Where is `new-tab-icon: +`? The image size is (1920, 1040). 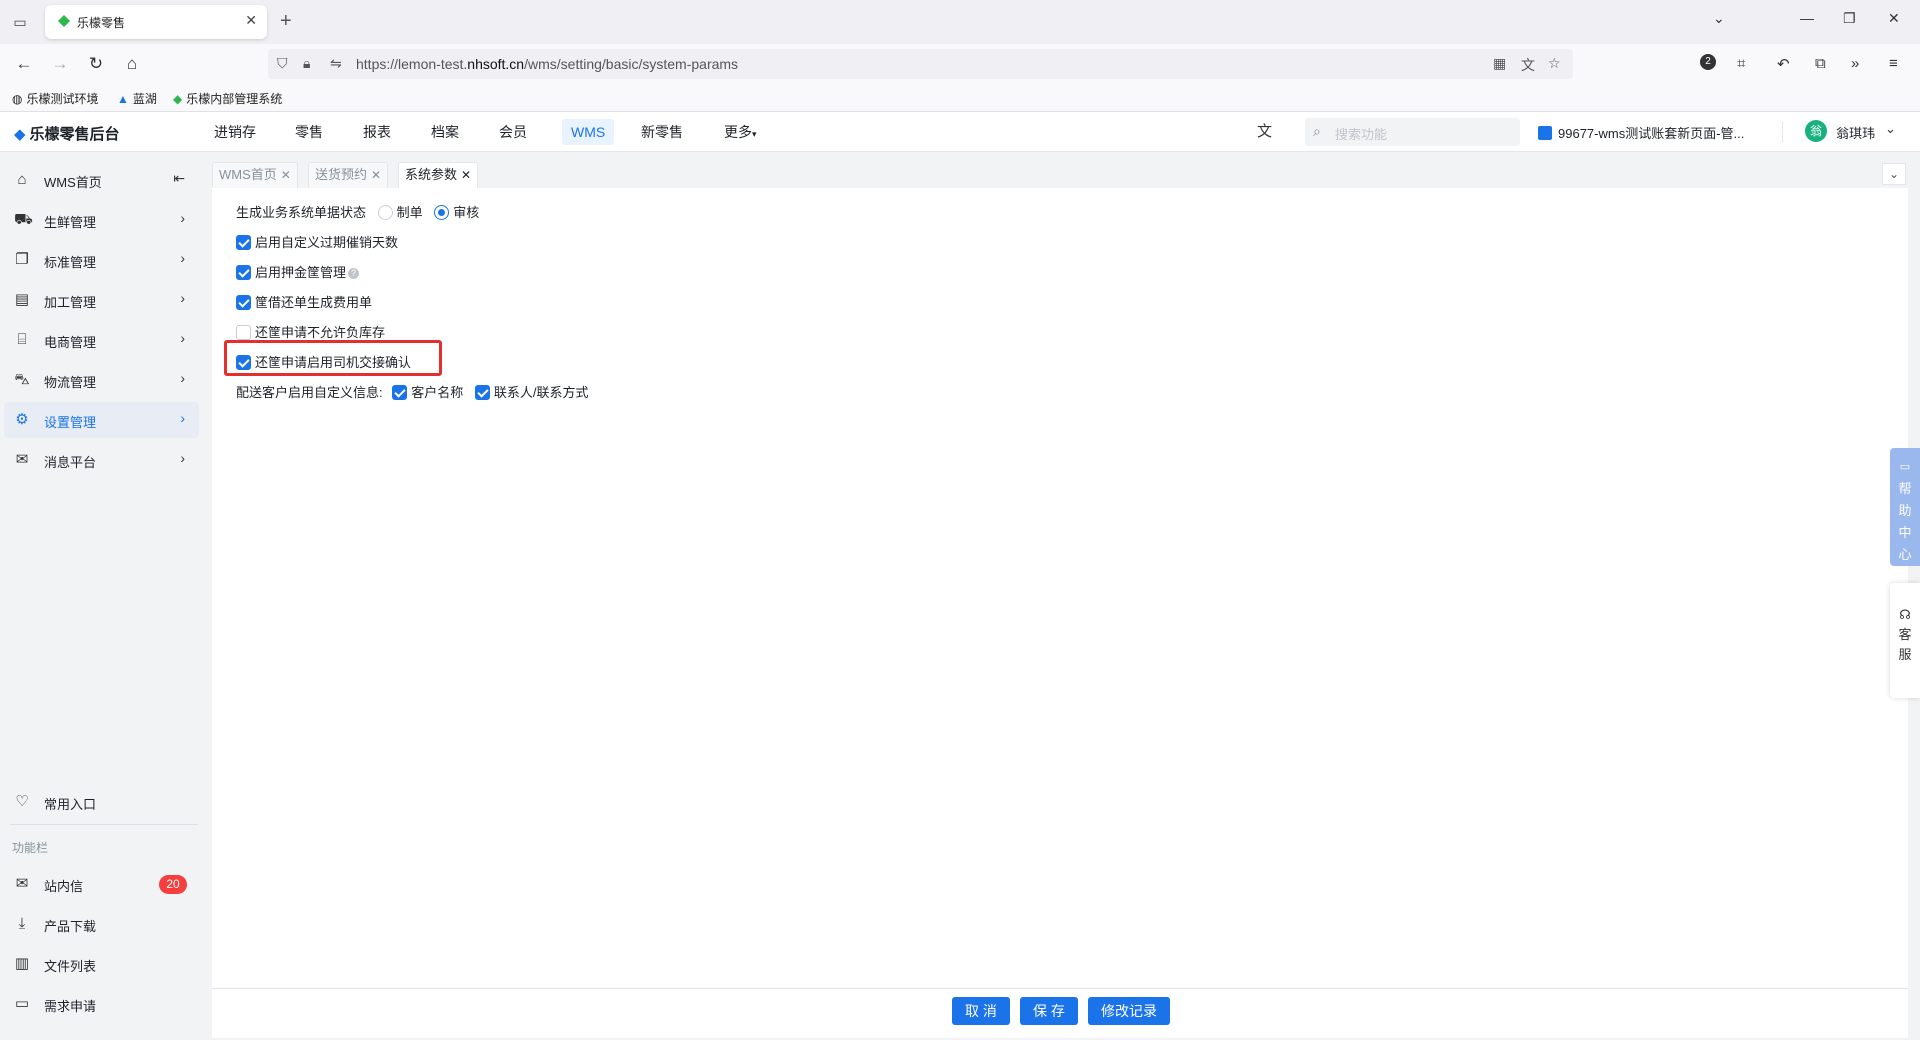
new-tab-icon: + is located at coordinates (286, 21).